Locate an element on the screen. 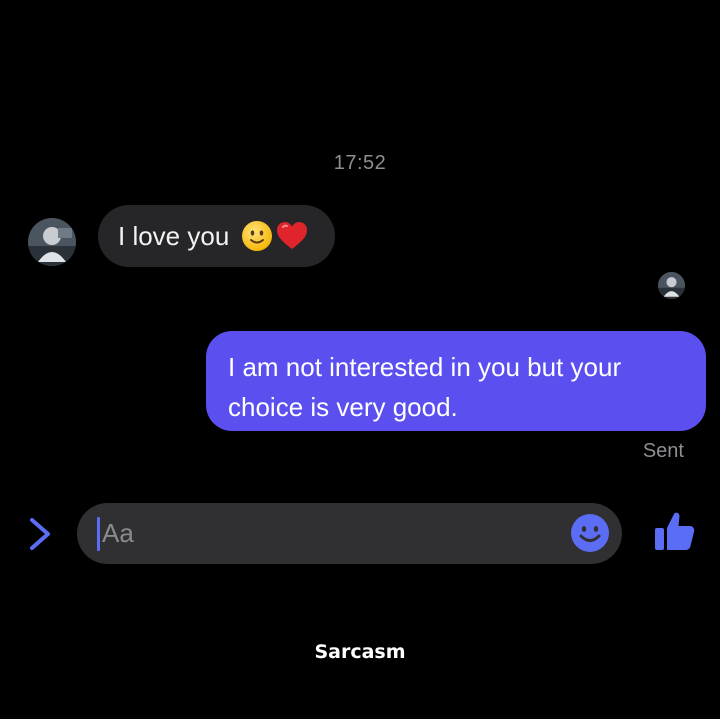 The width and height of the screenshot is (720, 719). message-input: Aa is located at coordinates (349, 533).